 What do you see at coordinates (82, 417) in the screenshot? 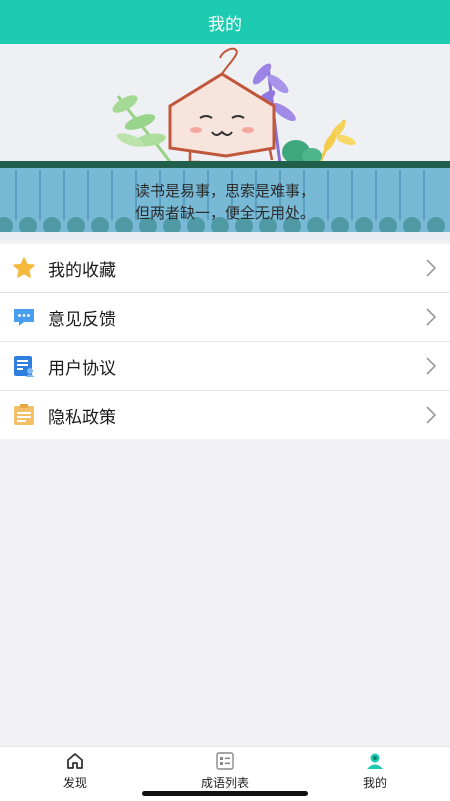
I see `menu-item-label: 隐私政策` at bounding box center [82, 417].